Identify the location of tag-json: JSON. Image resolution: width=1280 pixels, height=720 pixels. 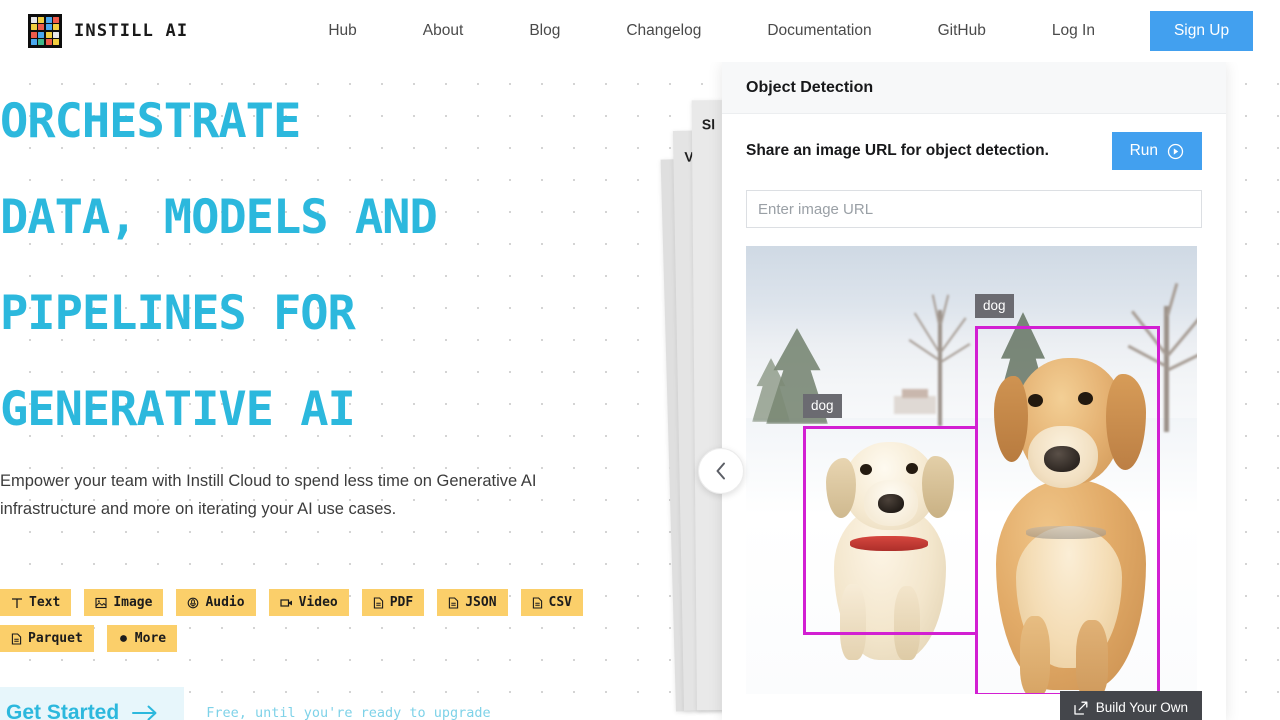
(472, 602).